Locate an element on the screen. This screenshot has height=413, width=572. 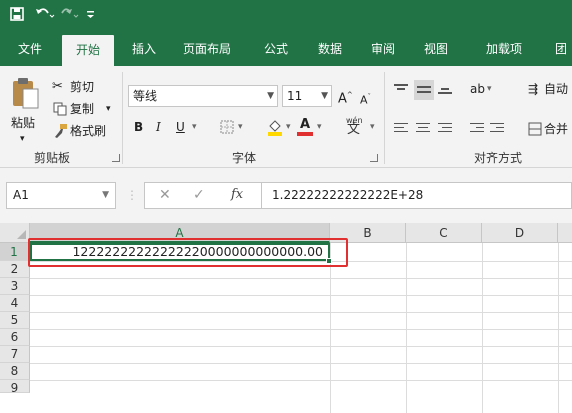
decrease-indent-button is located at coordinates (478, 129).